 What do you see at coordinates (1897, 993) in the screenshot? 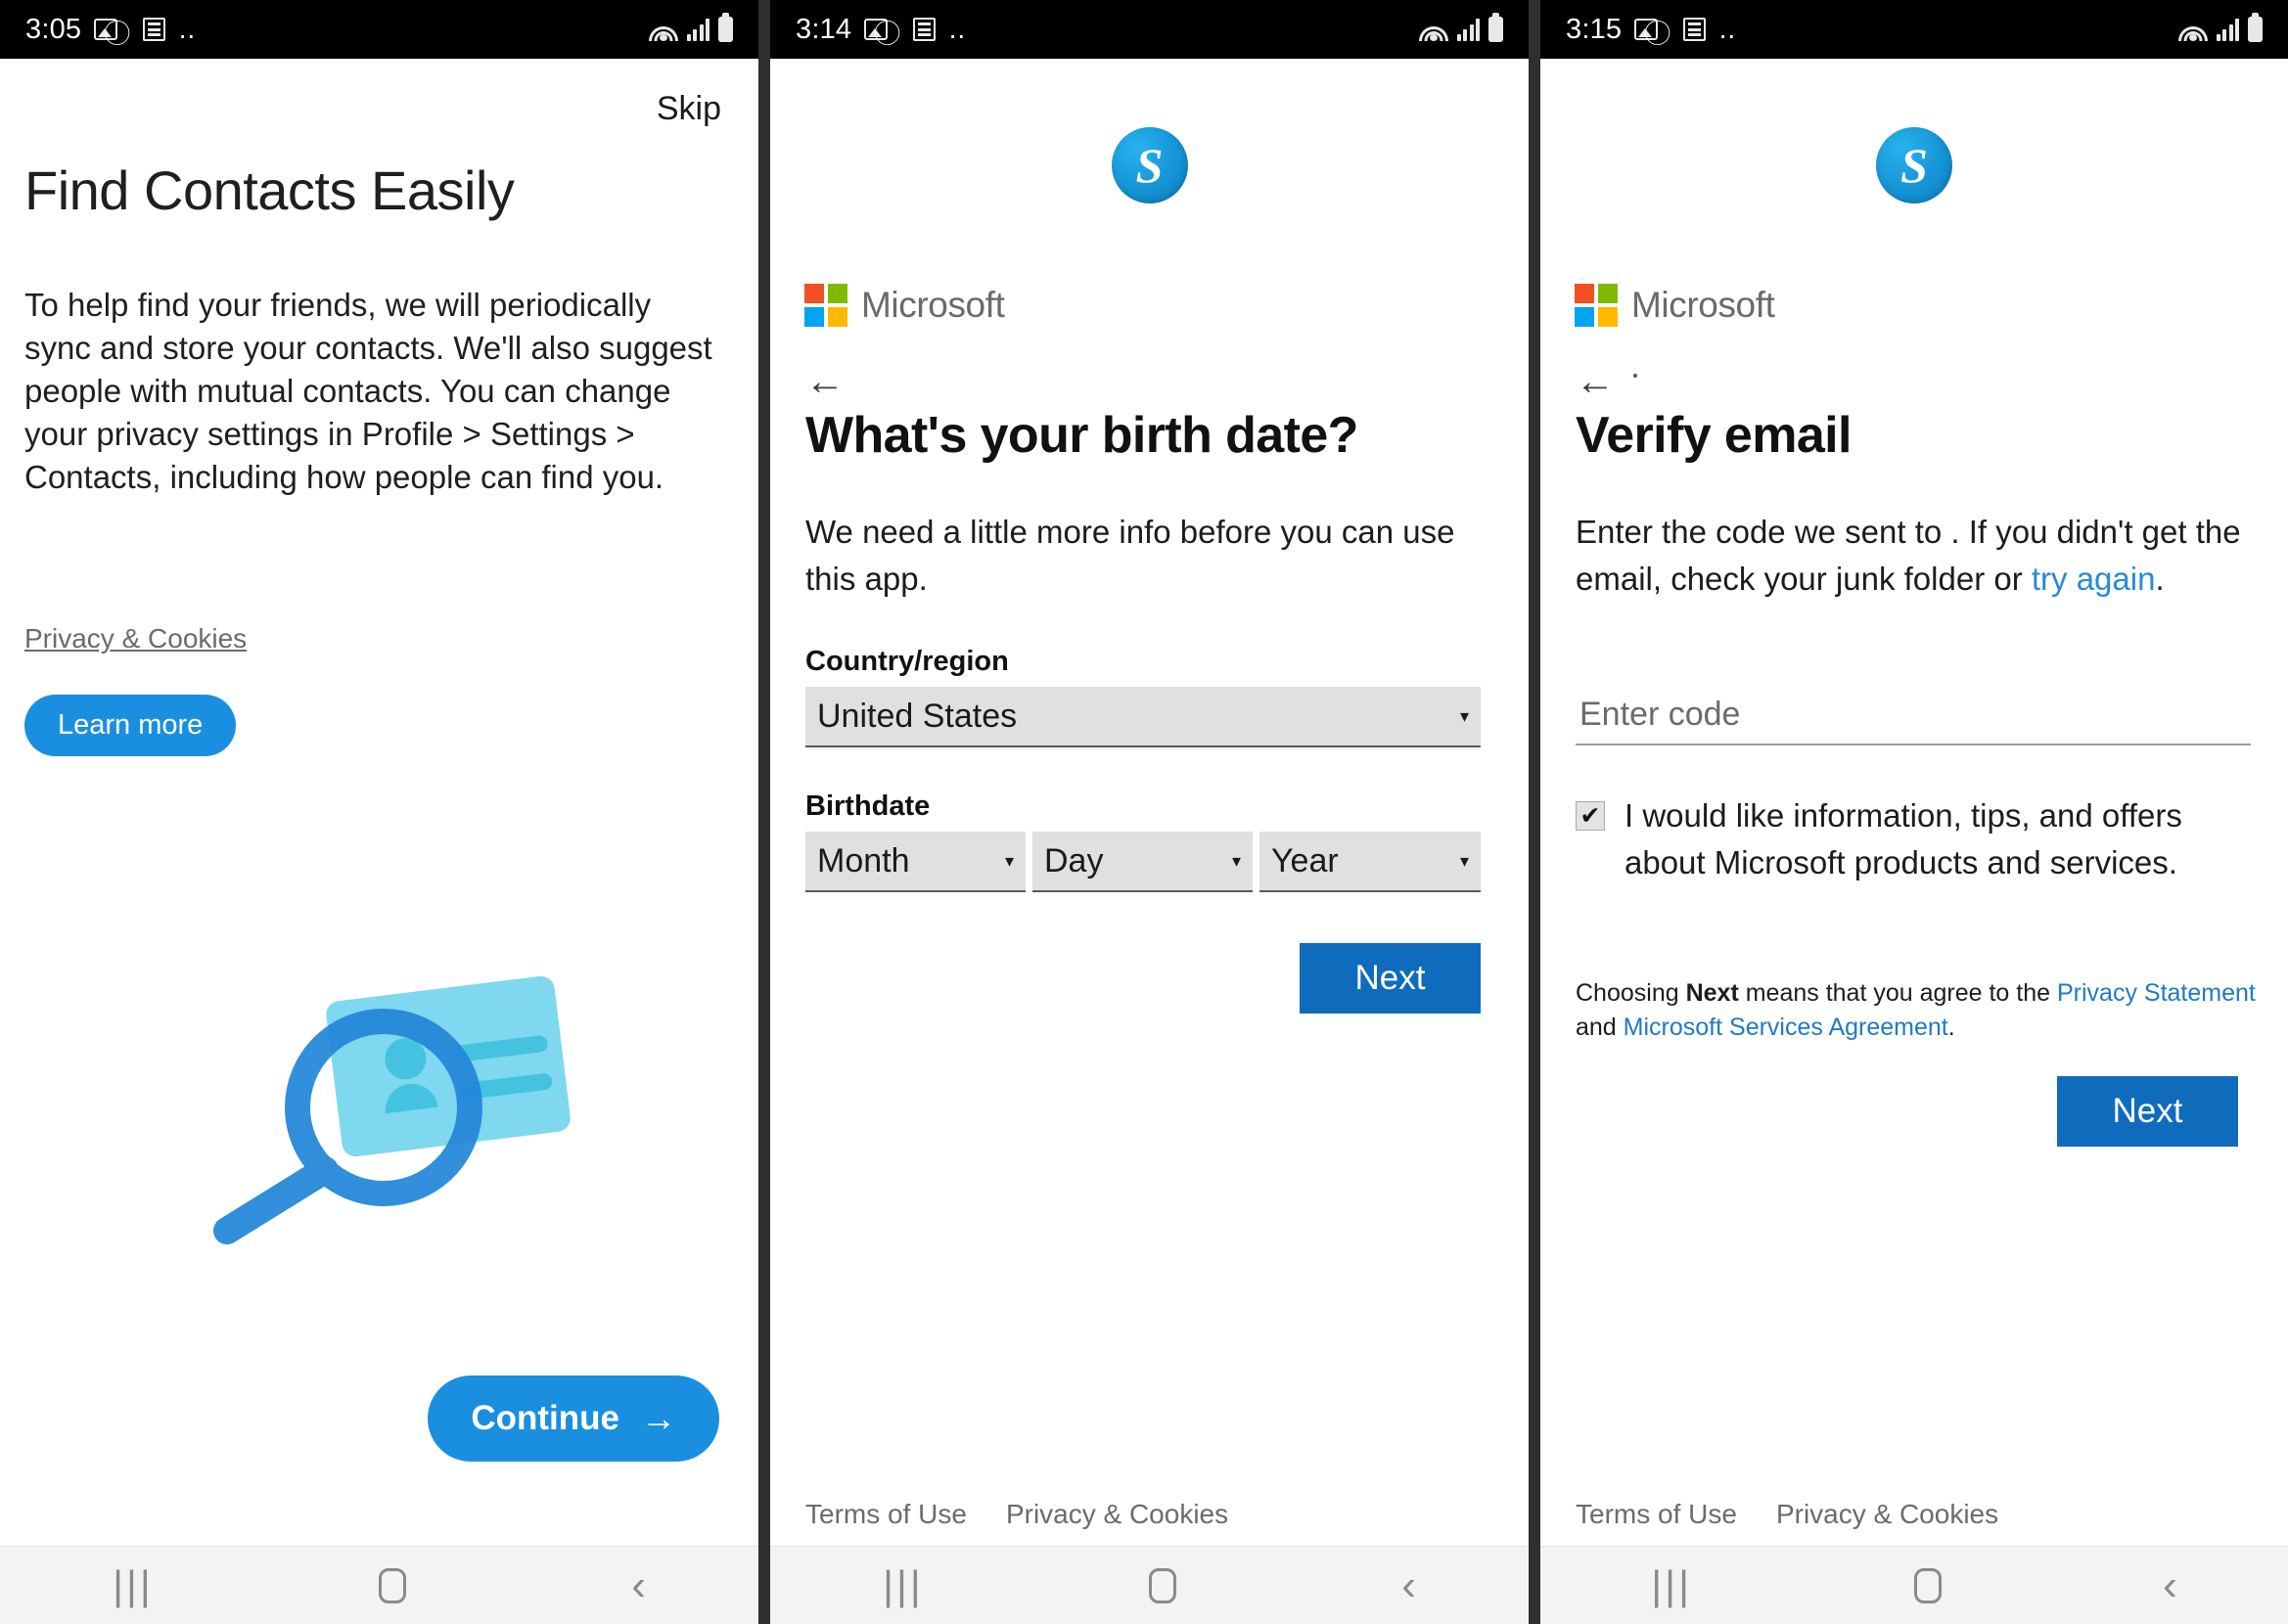
I see `consent-mid: means that you agree to the` at bounding box center [1897, 993].